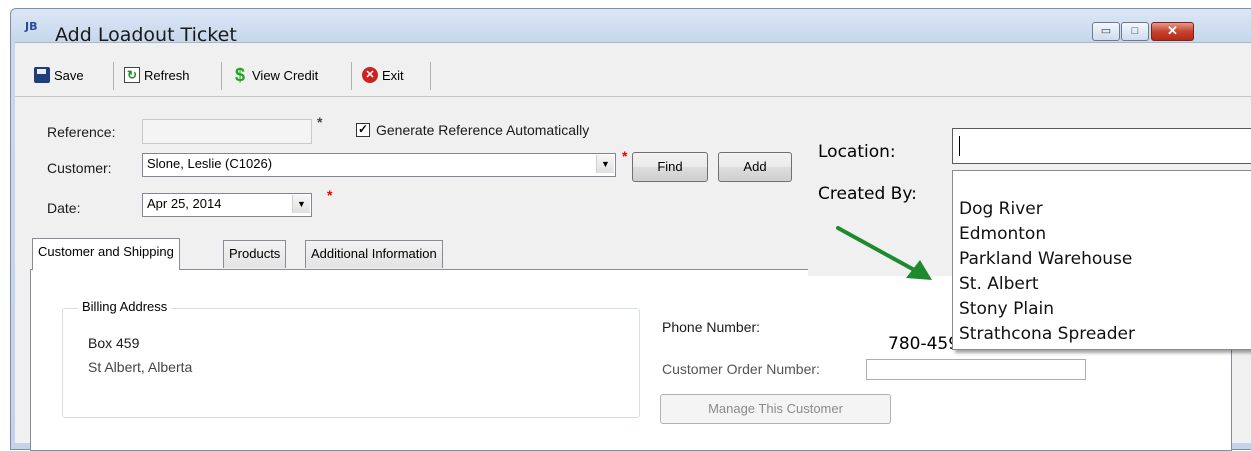 Image resolution: width=1251 pixels, height=451 pixels. What do you see at coordinates (1006, 309) in the screenshot?
I see `location-option: Stony Plain` at bounding box center [1006, 309].